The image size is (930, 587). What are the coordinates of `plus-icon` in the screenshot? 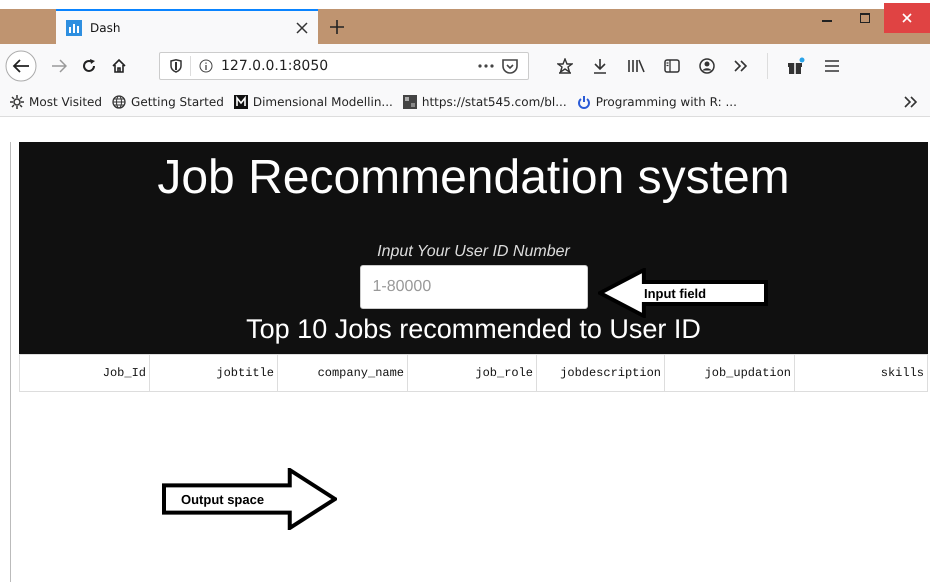 It's located at (337, 27).